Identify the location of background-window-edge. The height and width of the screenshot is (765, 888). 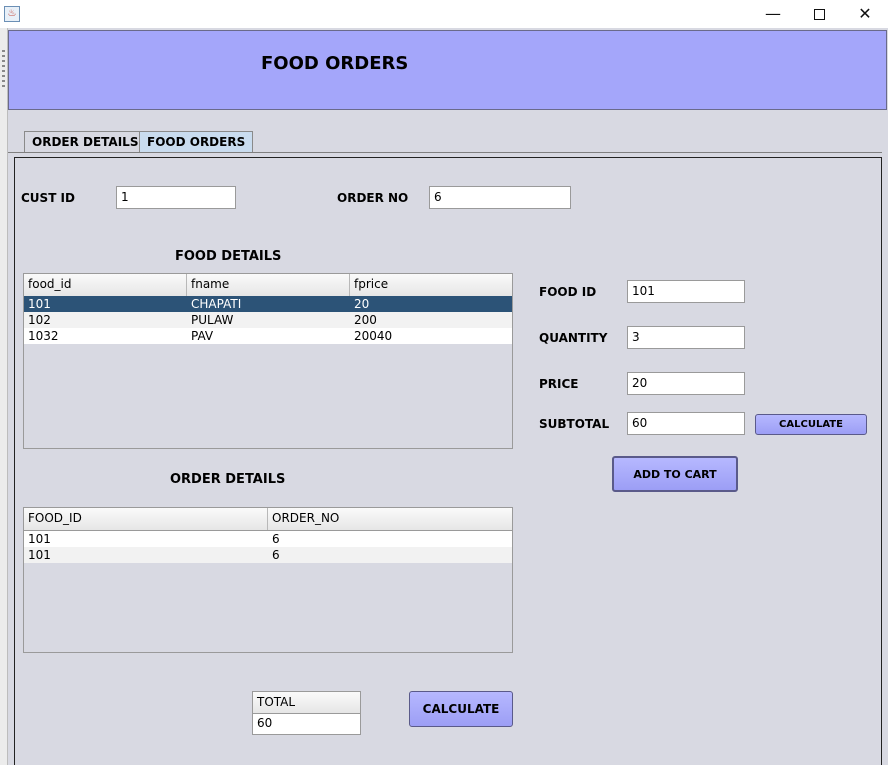
(4, 396).